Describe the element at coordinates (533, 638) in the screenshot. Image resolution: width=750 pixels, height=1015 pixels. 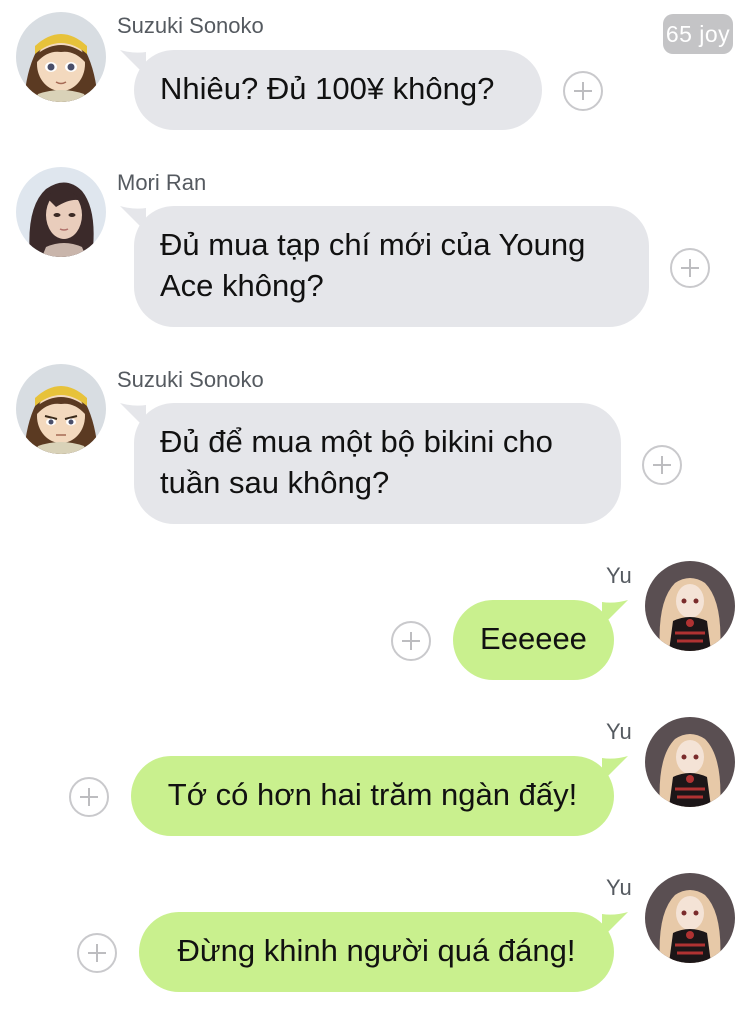
I see `message-text-line: Eeeeee` at that location.